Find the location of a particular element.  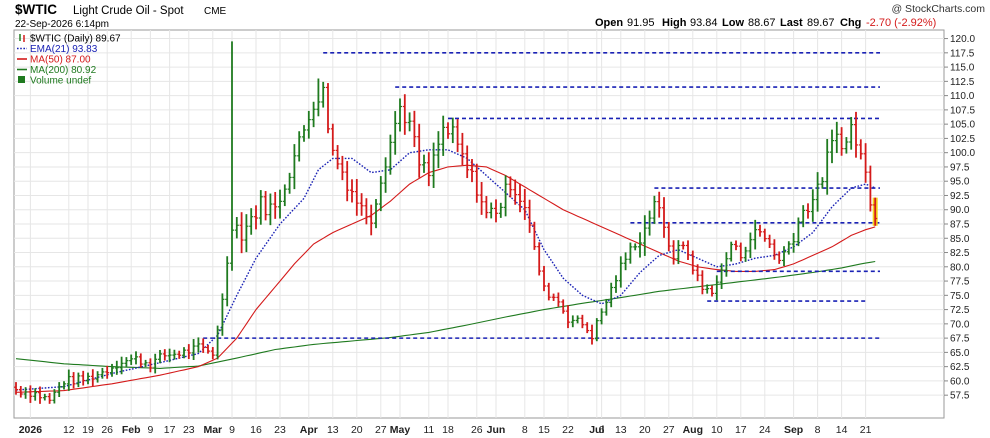

open-value: 91.95 is located at coordinates (641, 23).